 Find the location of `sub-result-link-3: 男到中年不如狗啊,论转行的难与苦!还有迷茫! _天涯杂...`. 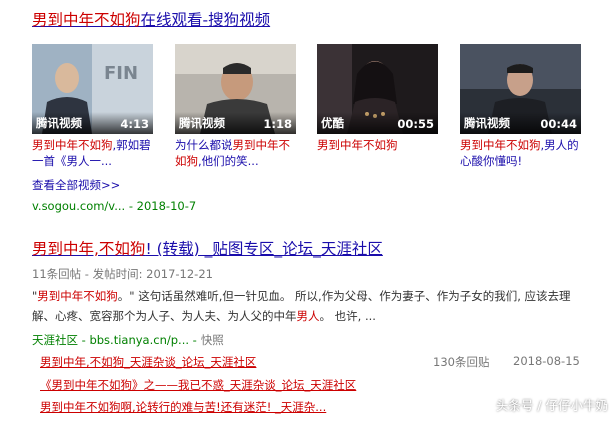

sub-result-link-3: 男到中年不如狗啊,论转行的难与苦!还有迷茫! _天涯杂... is located at coordinates (183, 407).